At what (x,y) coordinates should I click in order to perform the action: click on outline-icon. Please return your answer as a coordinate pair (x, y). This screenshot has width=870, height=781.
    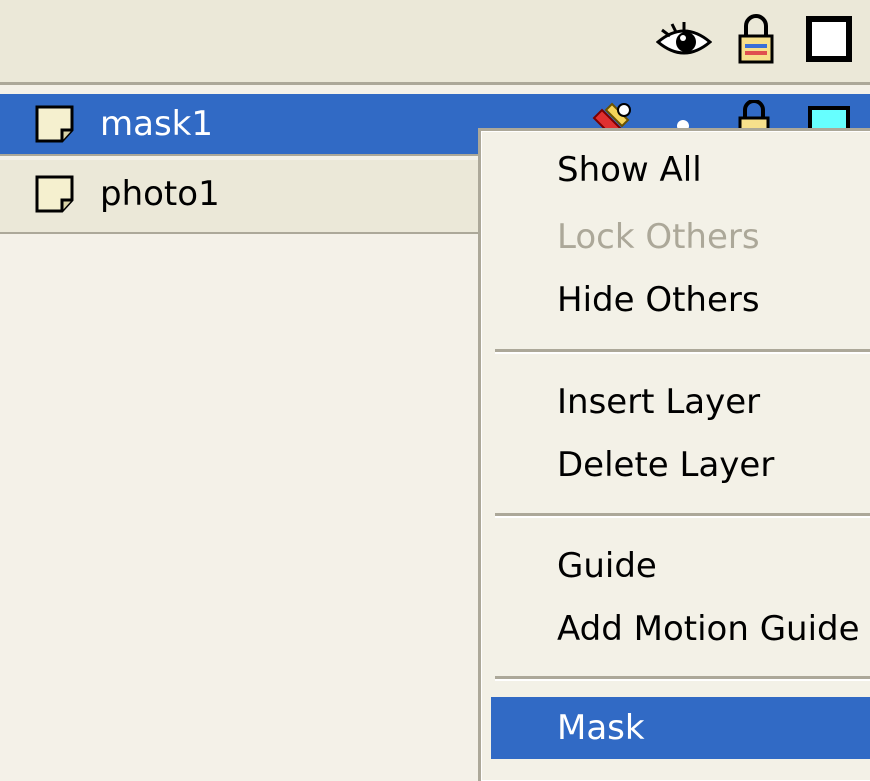
    Looking at the image, I should click on (829, 41).